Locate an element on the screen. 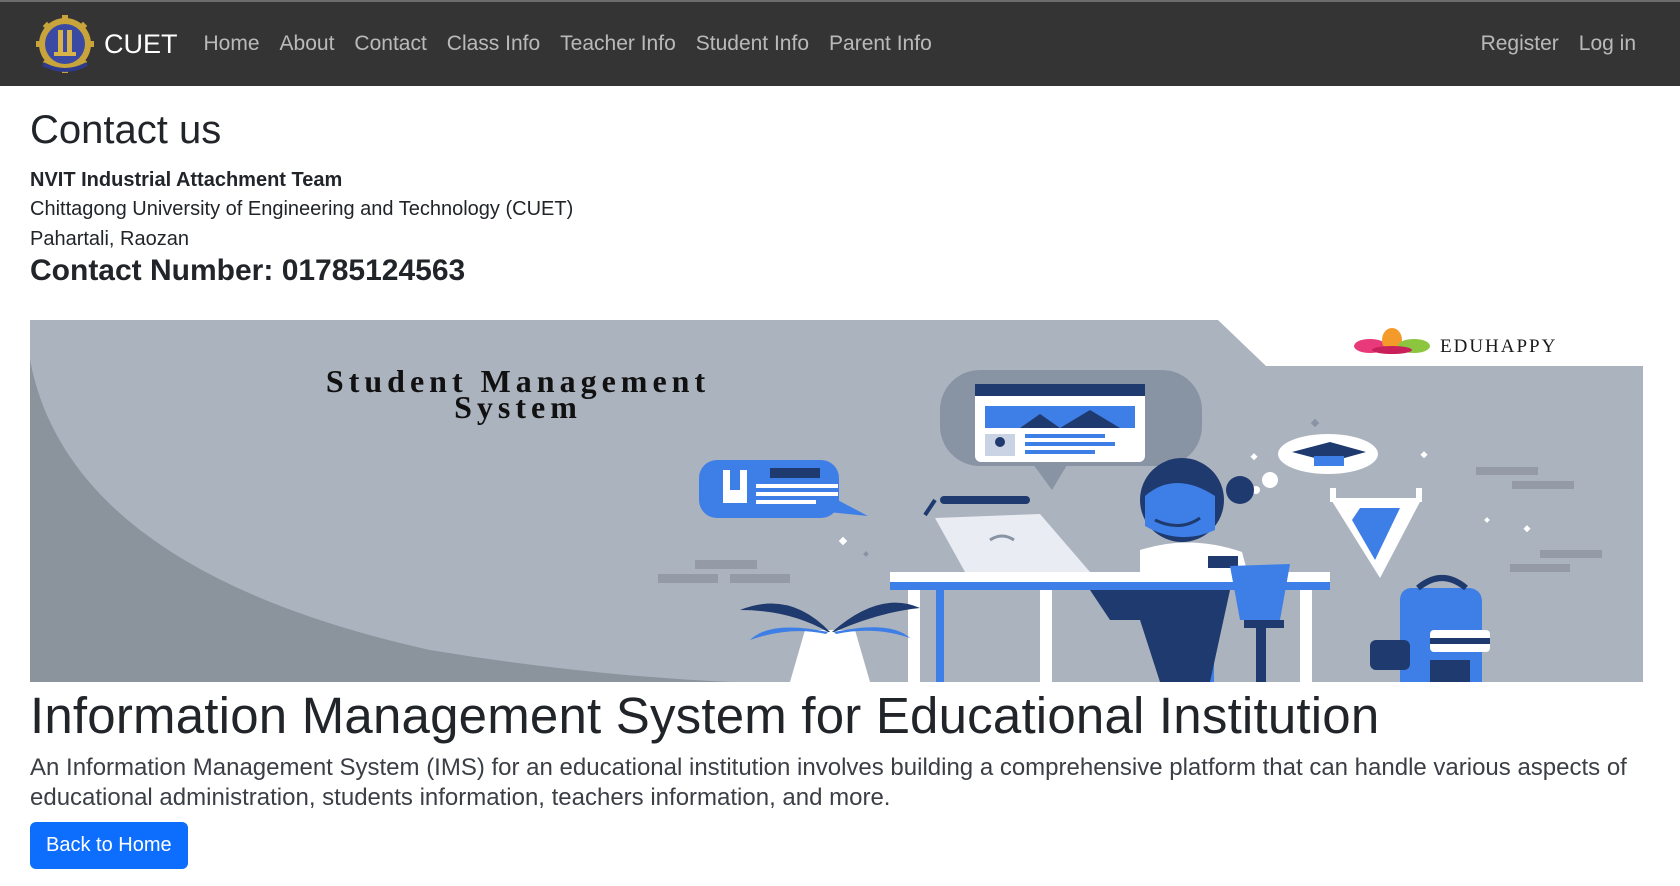 The height and width of the screenshot is (886, 1680). register-link: Register is located at coordinates (1520, 44).